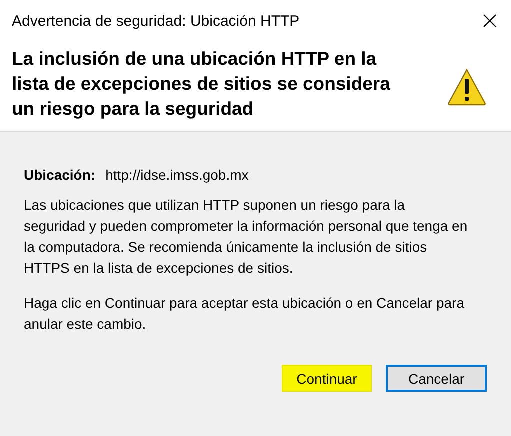 This screenshot has width=511, height=436. I want to click on window-title: Advertencia de seguridad: Ubicación HTTP, so click(156, 21).